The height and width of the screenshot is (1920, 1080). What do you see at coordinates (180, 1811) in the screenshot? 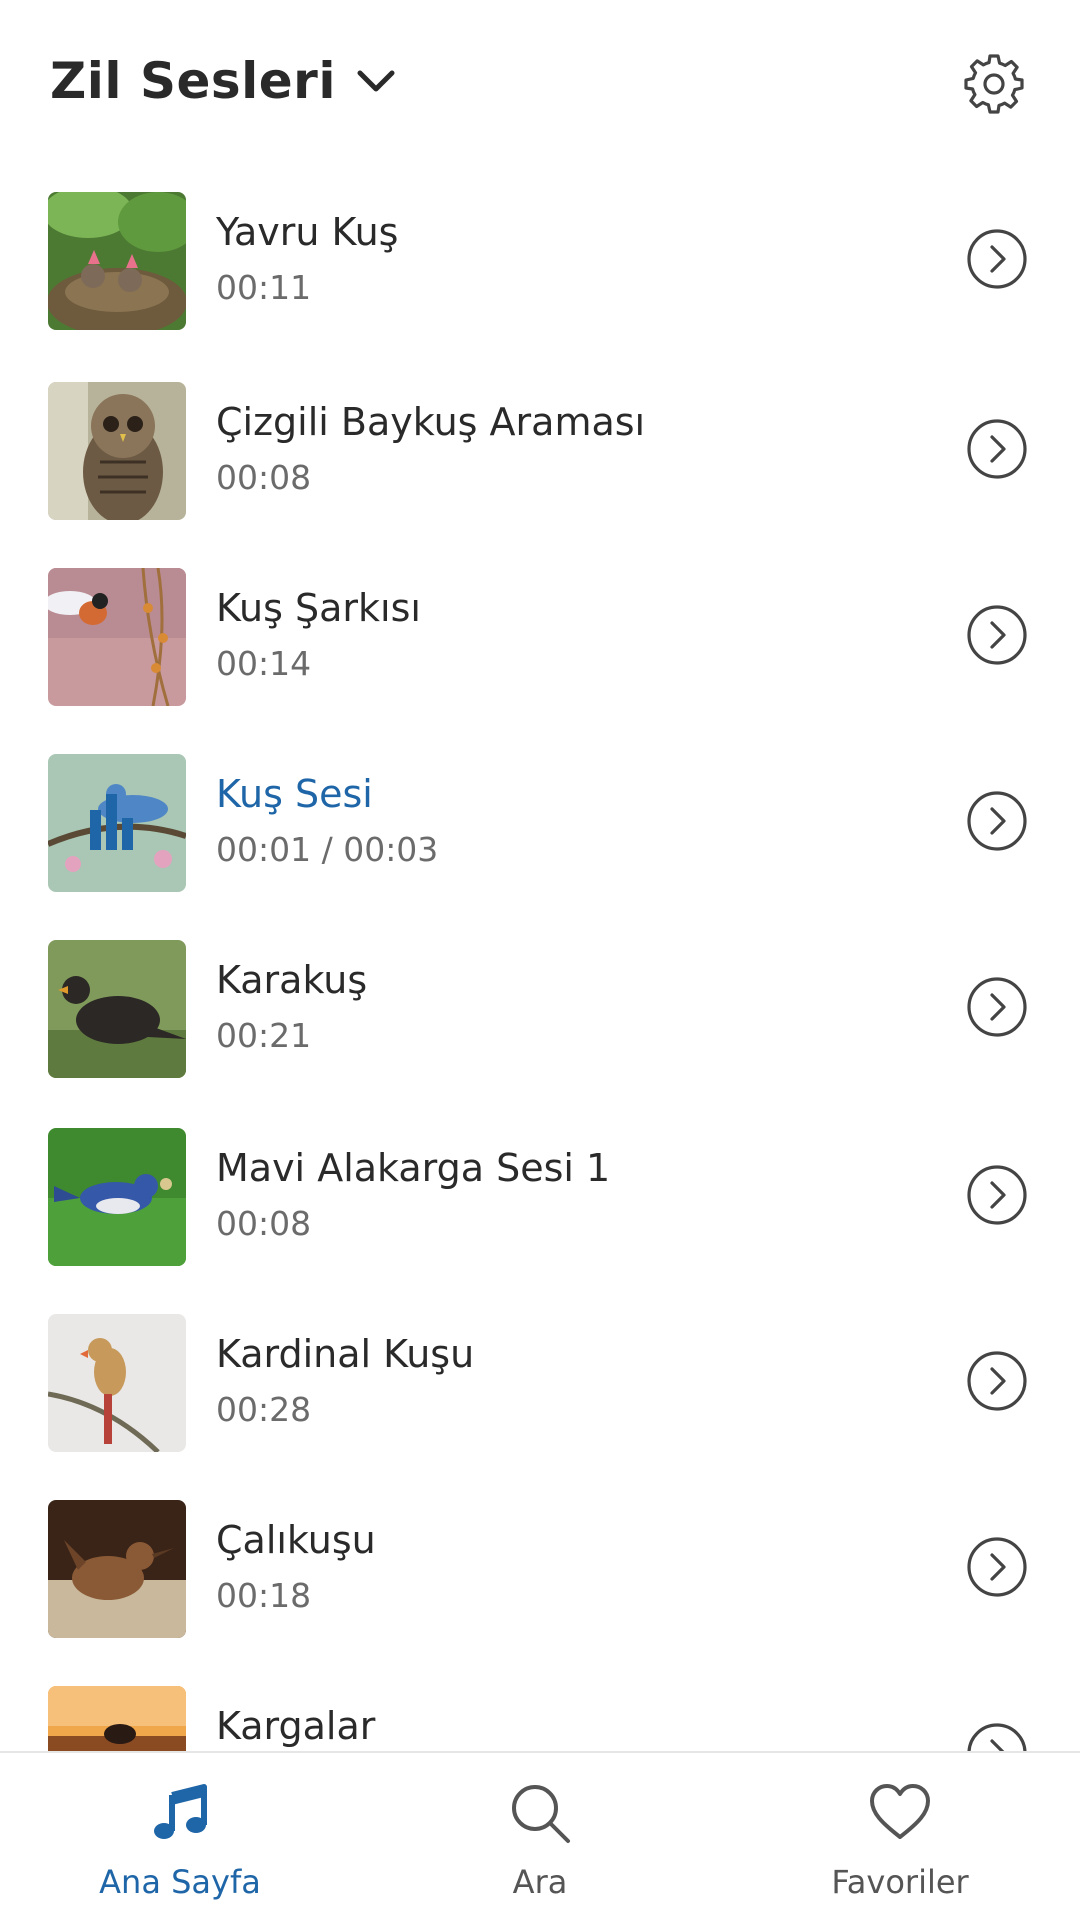
I see `music-note-icon` at bounding box center [180, 1811].